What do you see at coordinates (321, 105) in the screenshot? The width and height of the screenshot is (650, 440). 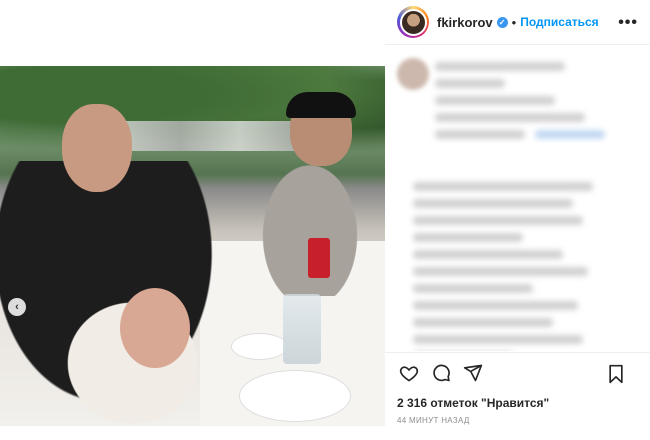 I see `photo-cap` at bounding box center [321, 105].